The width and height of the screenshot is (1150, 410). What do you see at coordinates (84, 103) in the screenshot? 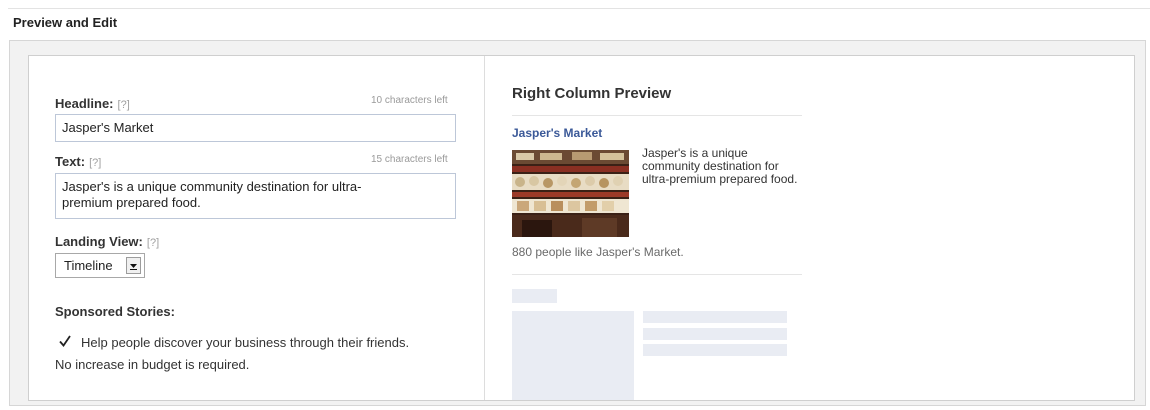
I see `headline-label-text: Headline:` at bounding box center [84, 103].